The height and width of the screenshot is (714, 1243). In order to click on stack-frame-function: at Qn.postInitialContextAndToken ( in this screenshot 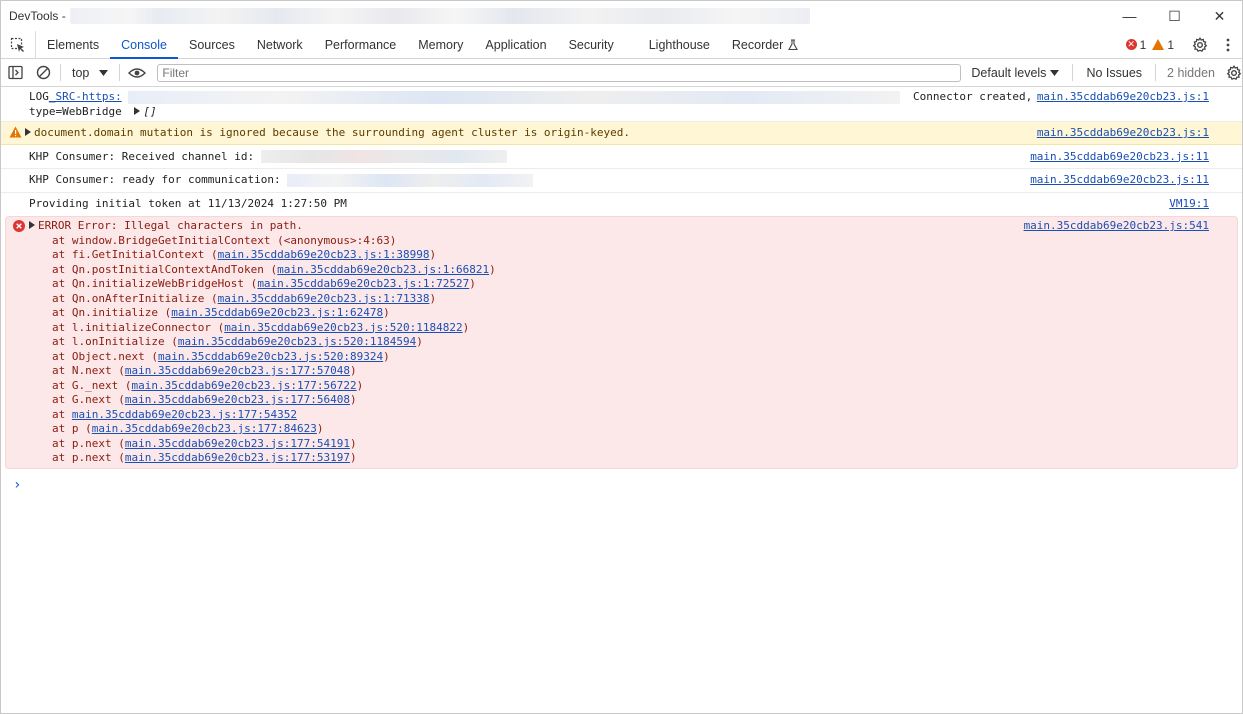, I will do `click(165, 269)`.